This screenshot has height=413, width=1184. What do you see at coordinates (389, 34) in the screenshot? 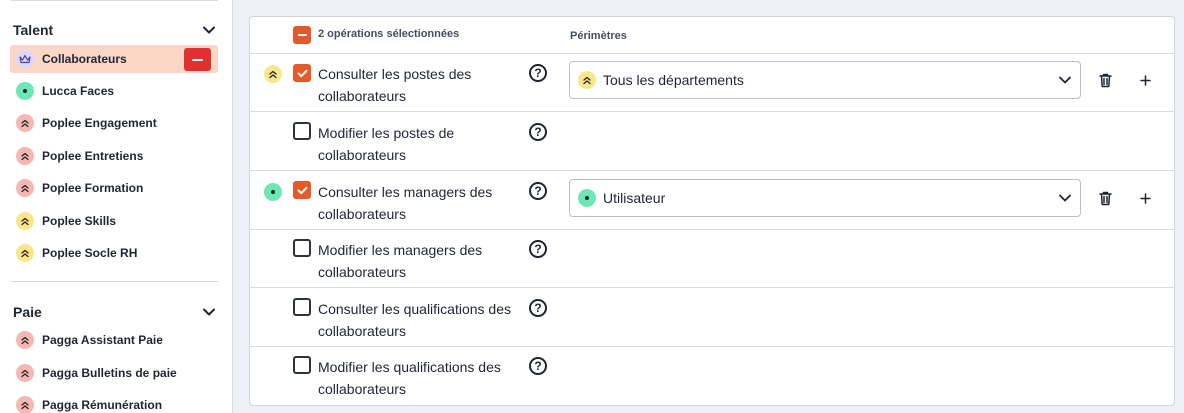
I see `selected-count-label: 2 opérations sélectionnées` at bounding box center [389, 34].